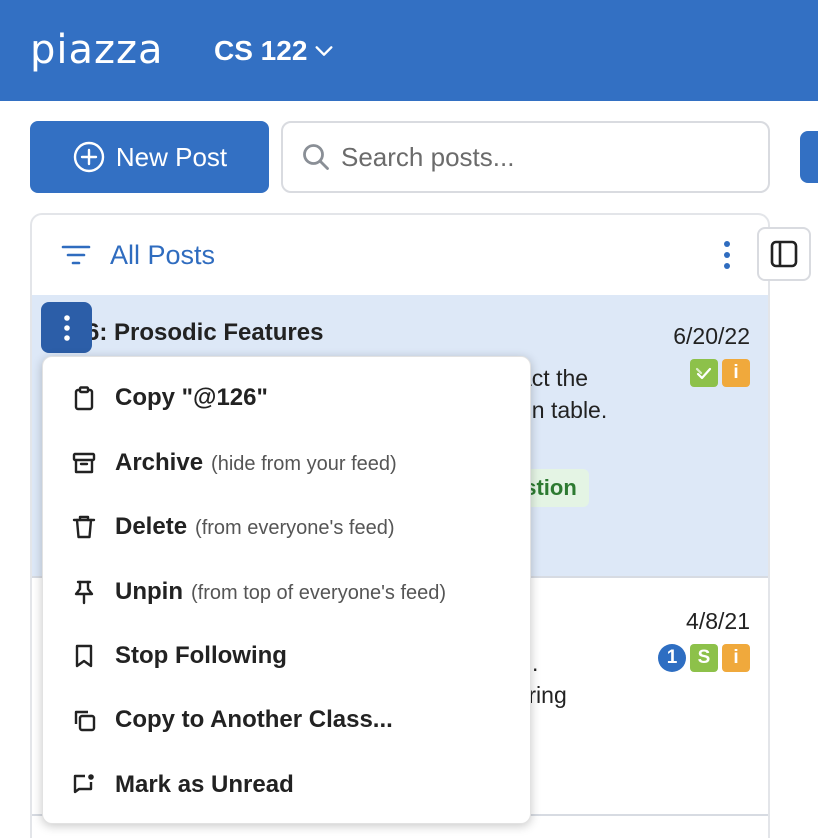  I want to click on instructor-answer-icon, so click(704, 373).